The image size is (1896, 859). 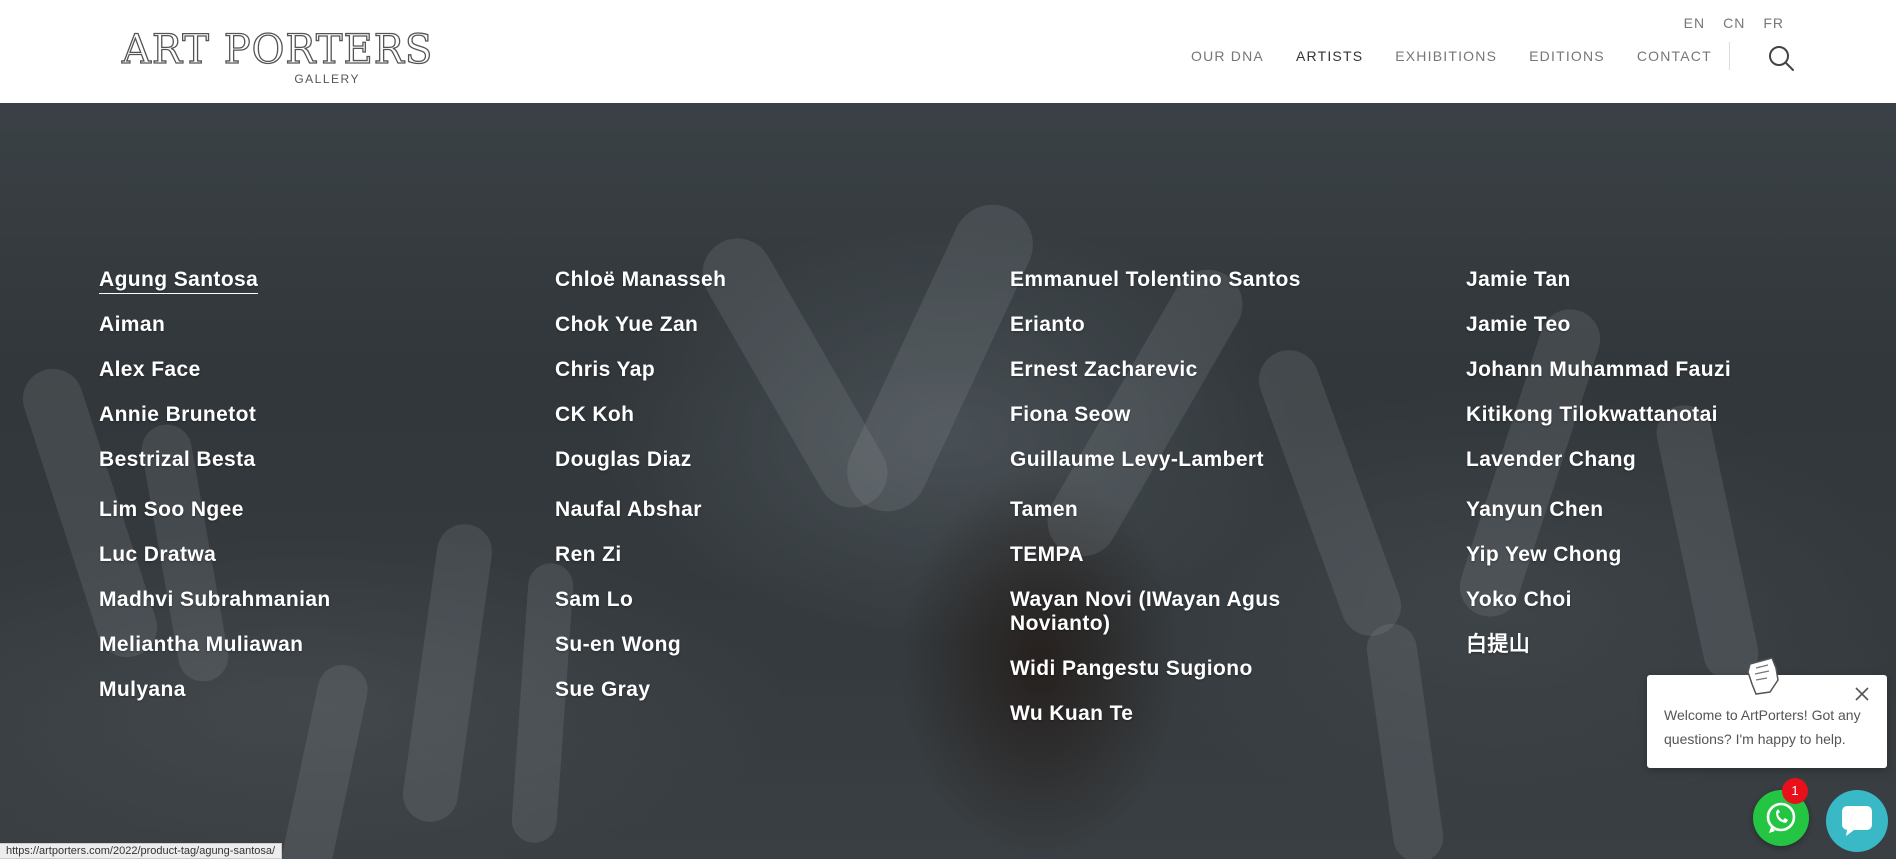 I want to click on lang-fr: FR, so click(x=1773, y=23).